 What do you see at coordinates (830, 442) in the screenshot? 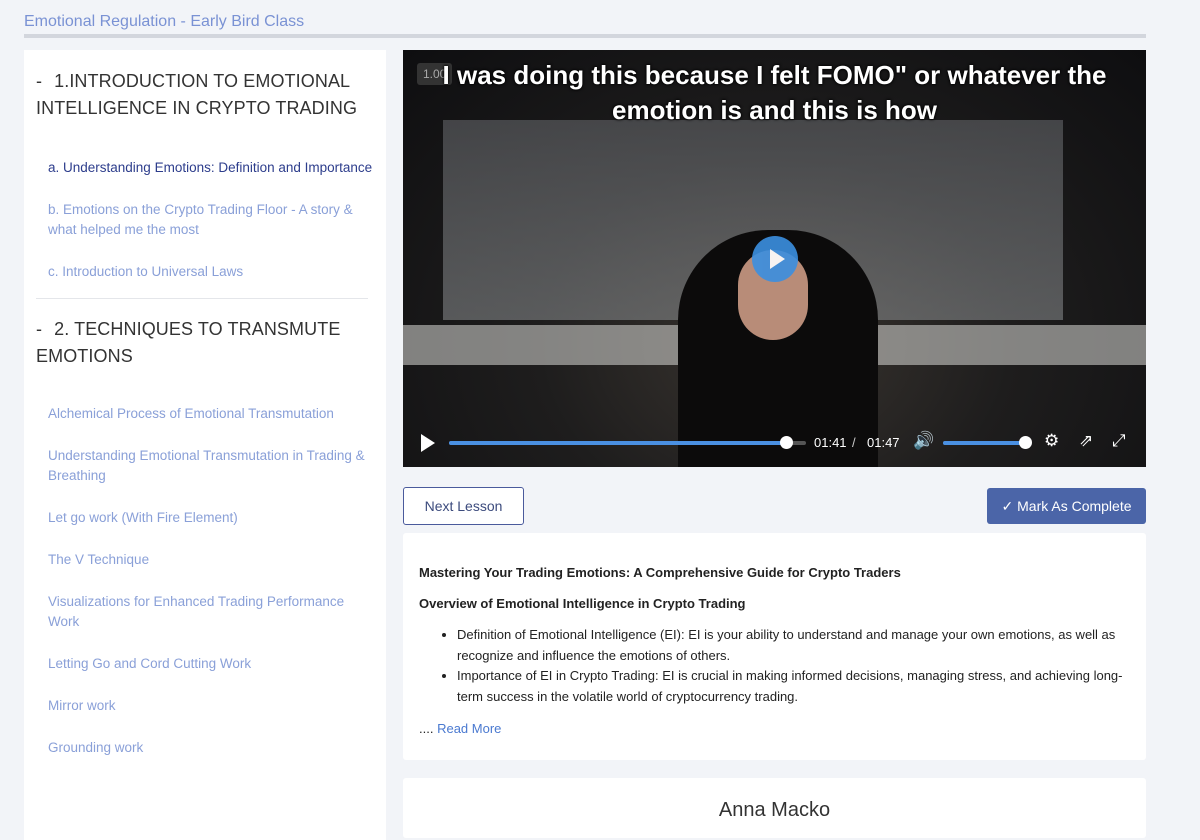
I see `current-time: 01:41` at bounding box center [830, 442].